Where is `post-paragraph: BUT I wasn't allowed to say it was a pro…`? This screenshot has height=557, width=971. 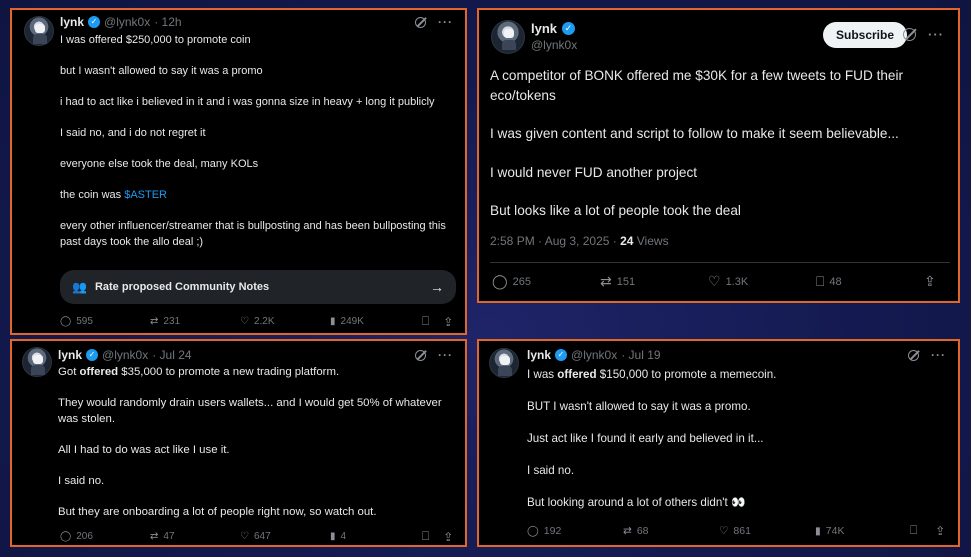
post-paragraph: BUT I wasn't allowed to say it was a pro… is located at coordinates (639, 406).